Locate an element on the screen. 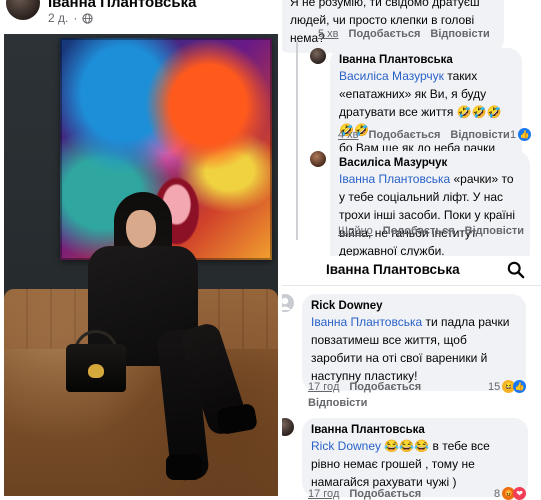  handbag-clasp is located at coordinates (96, 371).